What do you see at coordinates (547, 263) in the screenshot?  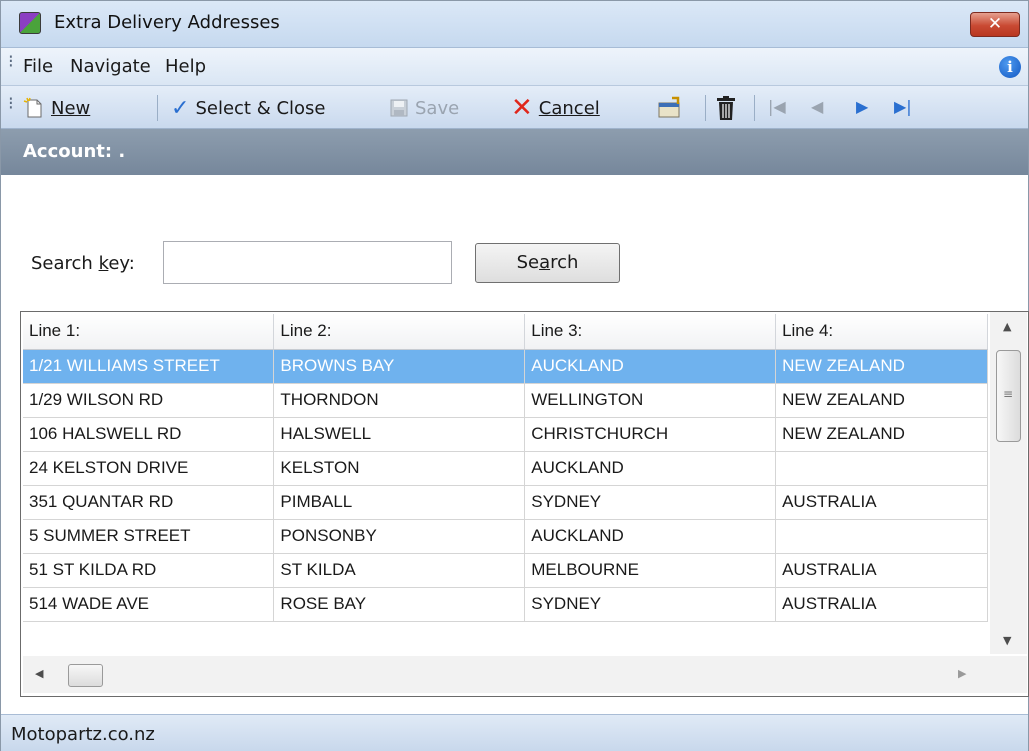 I see `search-button: Search` at bounding box center [547, 263].